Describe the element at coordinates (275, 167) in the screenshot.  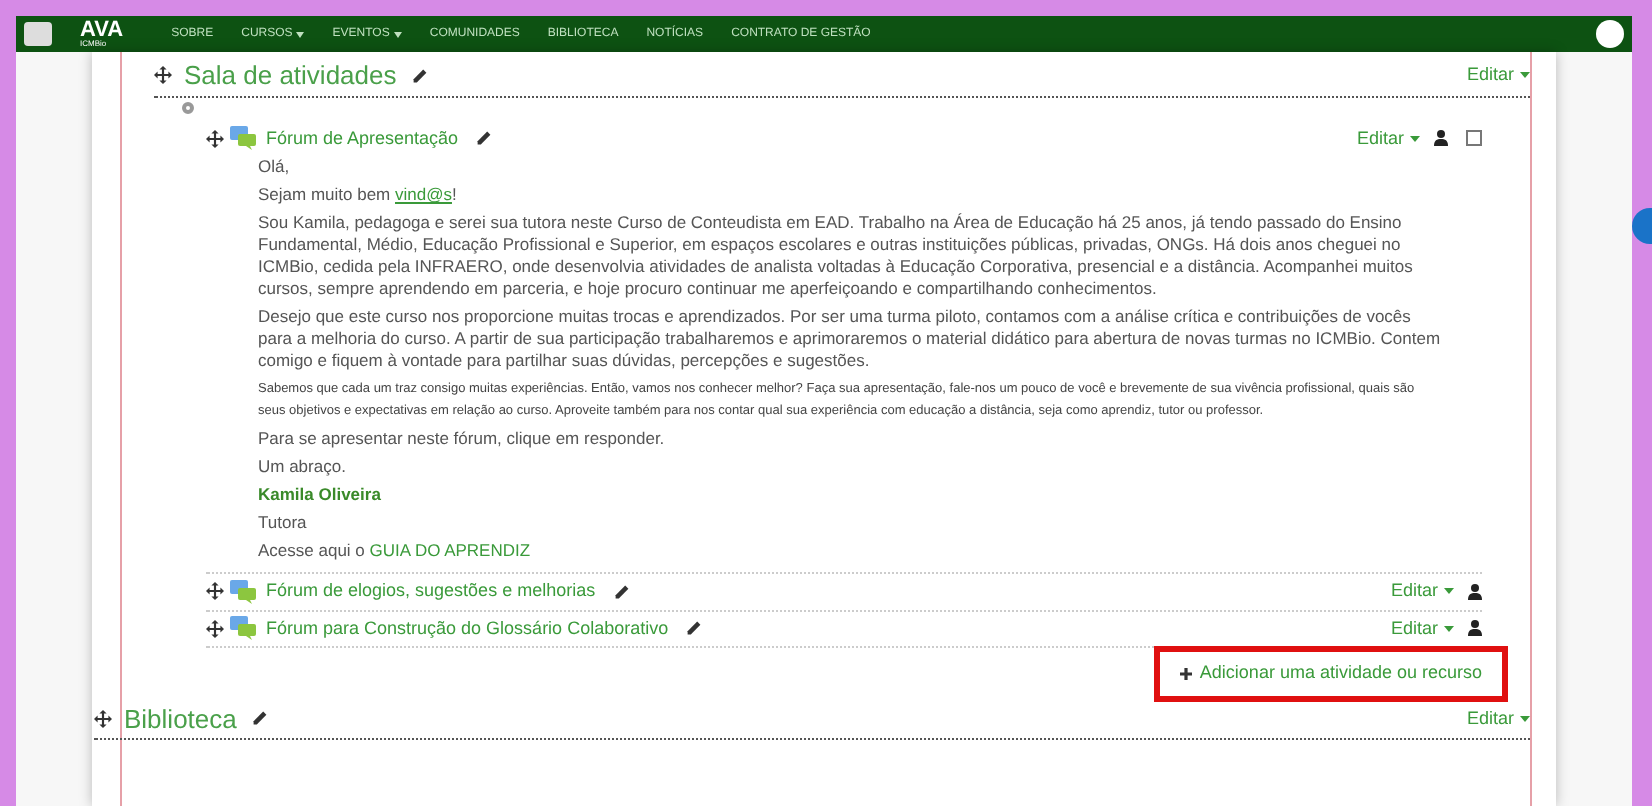
I see `paragraph: Olá,` at that location.